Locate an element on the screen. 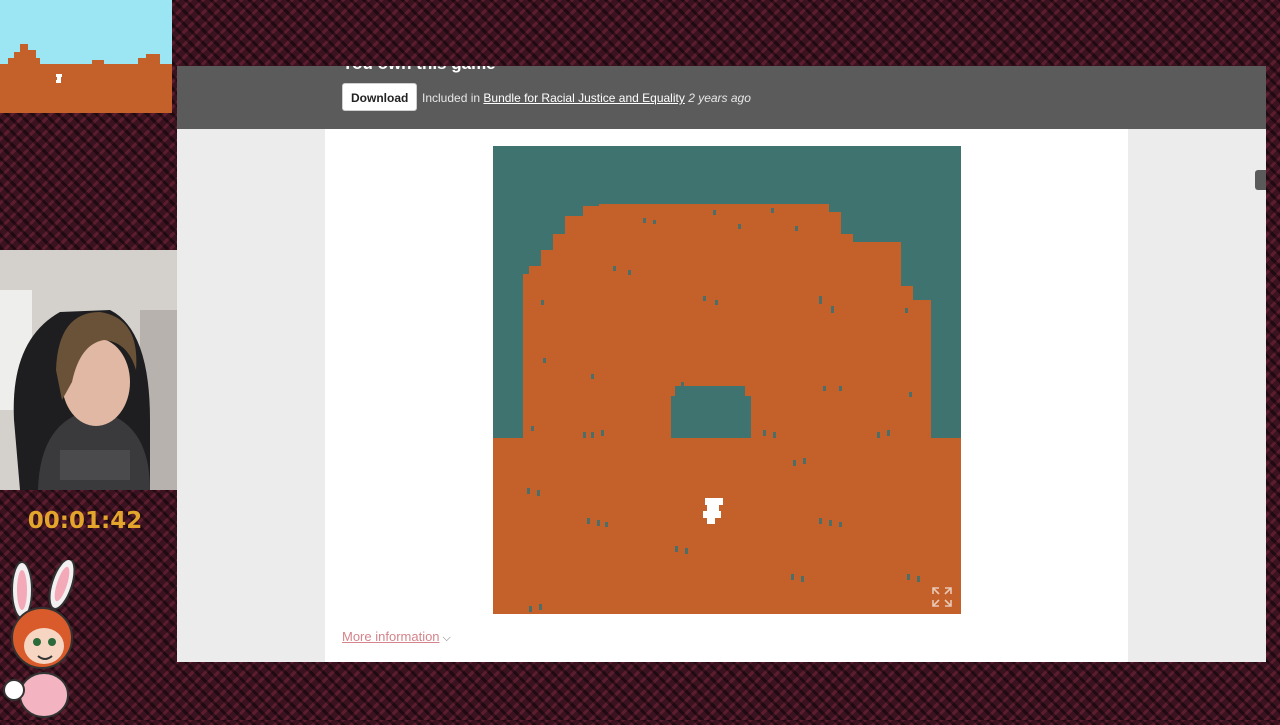  fullscreen-icon is located at coordinates (942, 597).